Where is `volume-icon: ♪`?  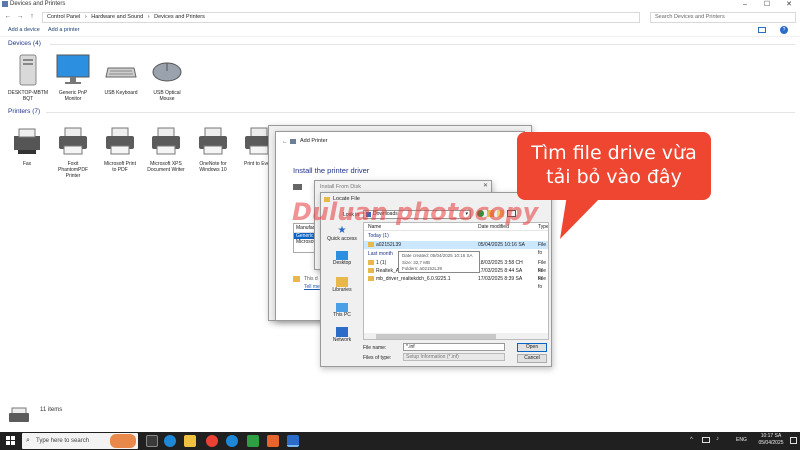 volume-icon: ♪ is located at coordinates (717, 439).